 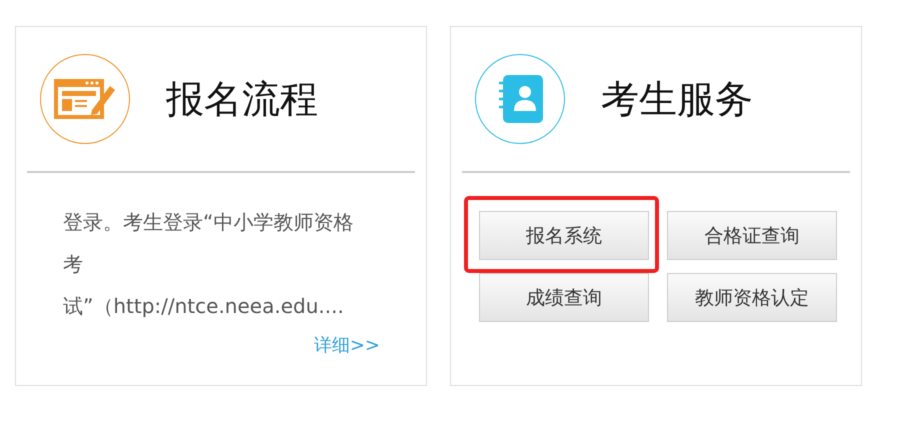 What do you see at coordinates (85, 99) in the screenshot?
I see `form-pen-icon` at bounding box center [85, 99].